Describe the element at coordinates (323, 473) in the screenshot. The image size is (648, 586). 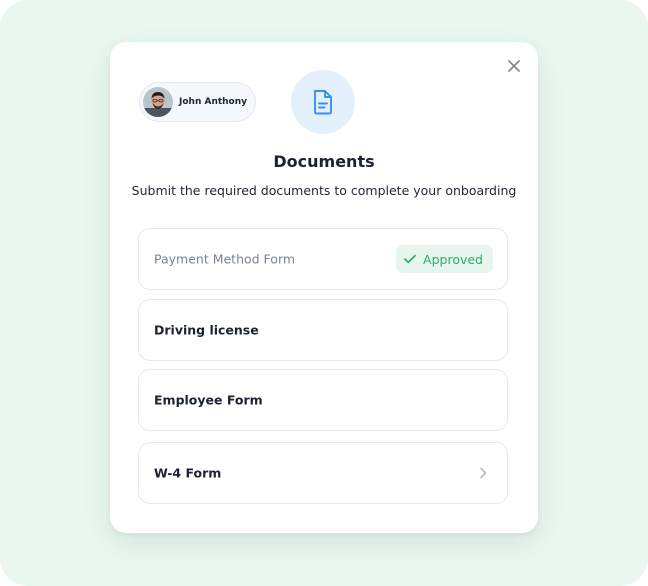
I see `document-item-w4-form: W-4 Form` at that location.